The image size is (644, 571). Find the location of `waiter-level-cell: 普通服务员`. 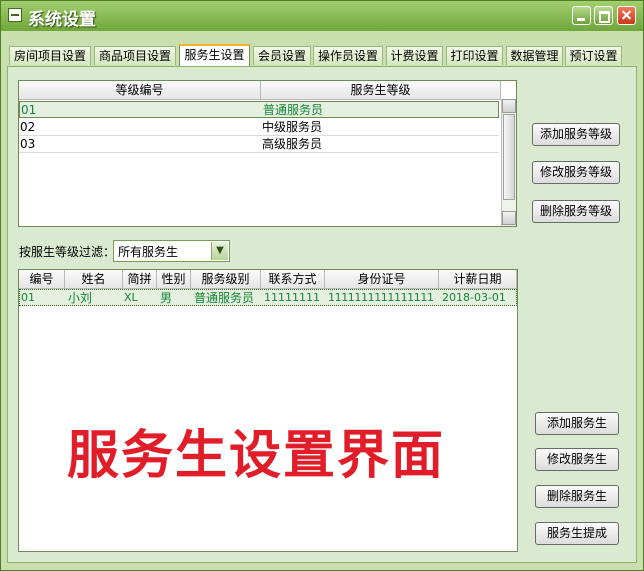

waiter-level-cell: 普通服务员 is located at coordinates (224, 298).